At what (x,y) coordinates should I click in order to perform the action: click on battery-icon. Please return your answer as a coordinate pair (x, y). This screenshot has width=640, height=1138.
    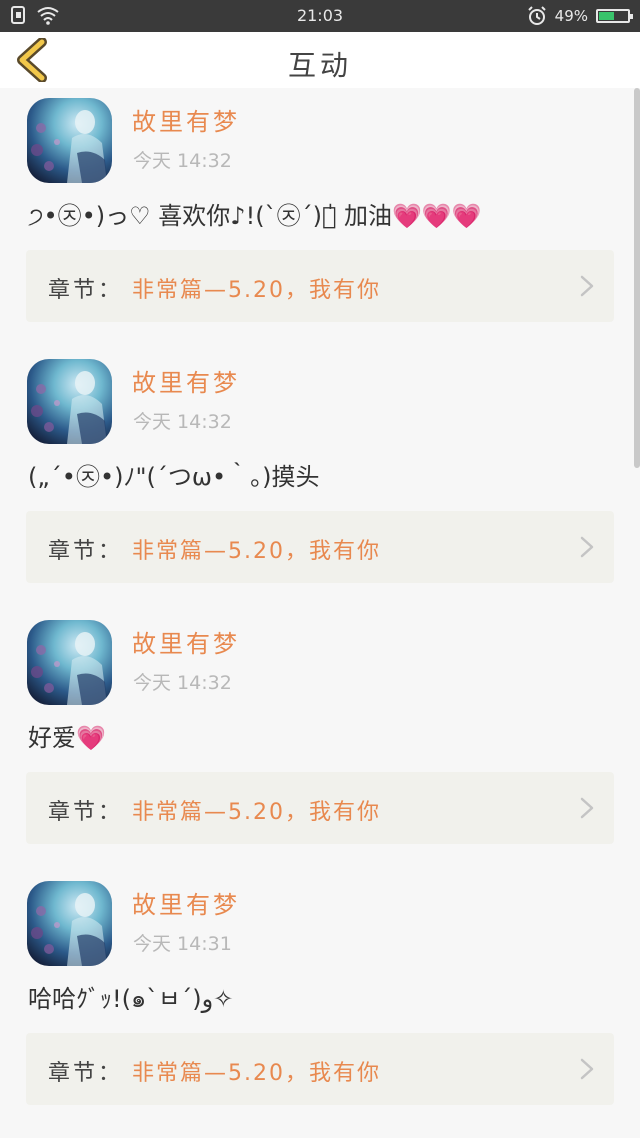
    Looking at the image, I should click on (614, 16).